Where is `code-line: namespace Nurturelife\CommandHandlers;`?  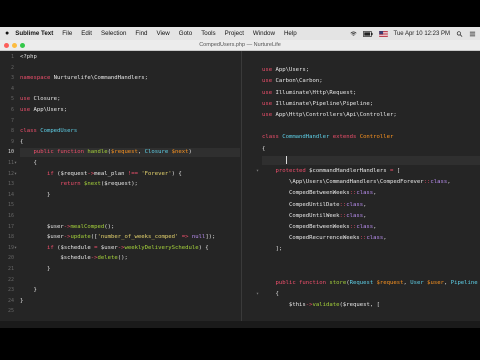 code-line: namespace Nurturelife\CommandHandlers; is located at coordinates (84, 78).